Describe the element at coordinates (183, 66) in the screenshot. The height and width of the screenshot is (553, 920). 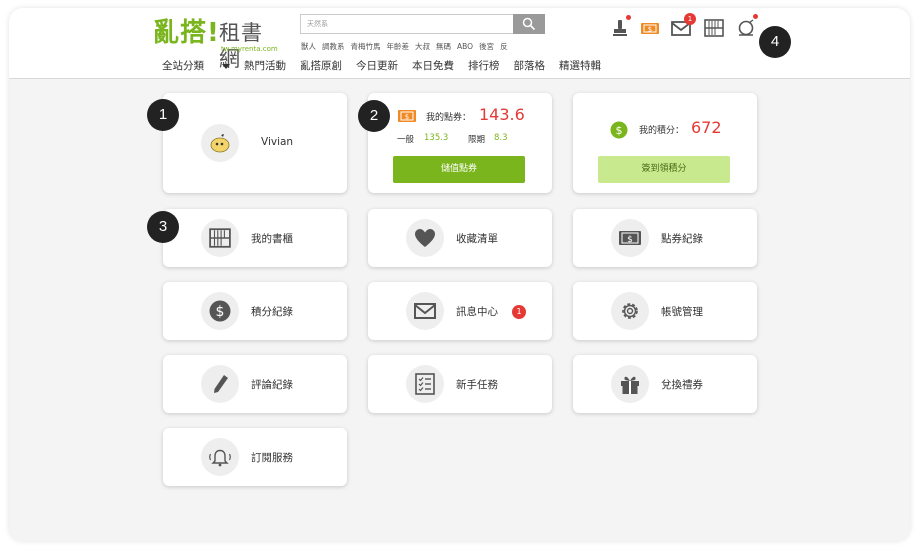
I see `nav-label: 全站分類` at that location.